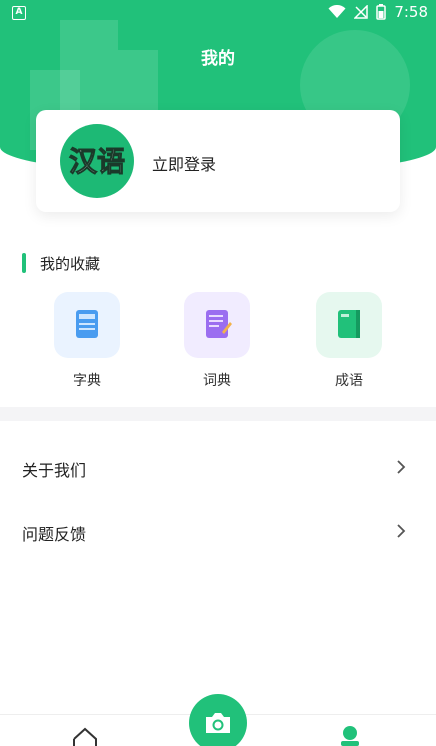  I want to click on word-dictionary-icon, so click(219, 324).